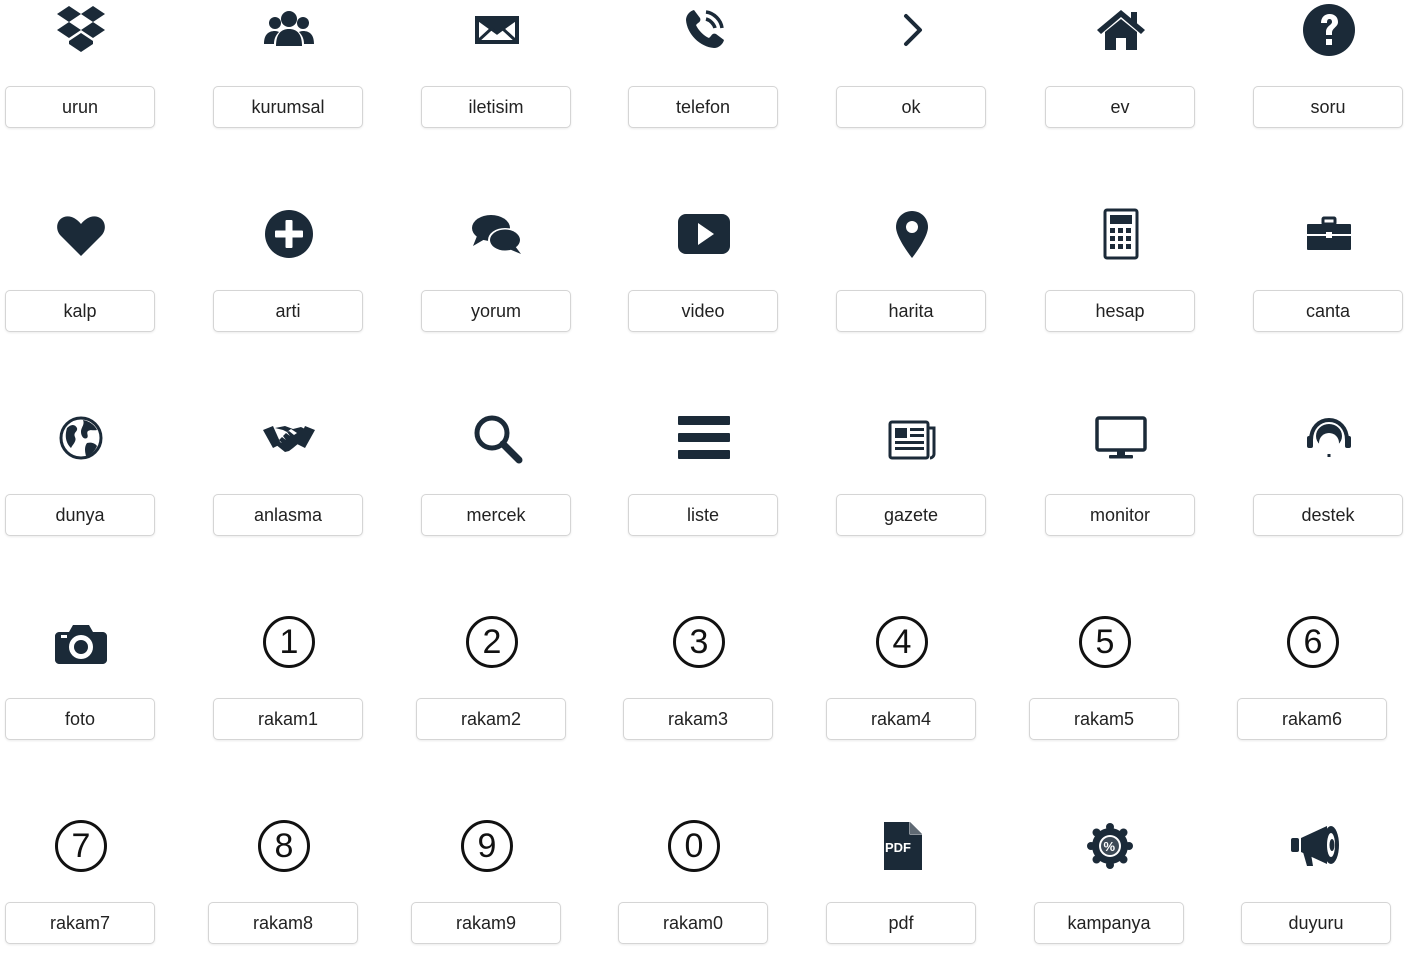 Image resolution: width=1422 pixels, height=958 pixels. What do you see at coordinates (704, 438) in the screenshot?
I see `bars-icon` at bounding box center [704, 438].